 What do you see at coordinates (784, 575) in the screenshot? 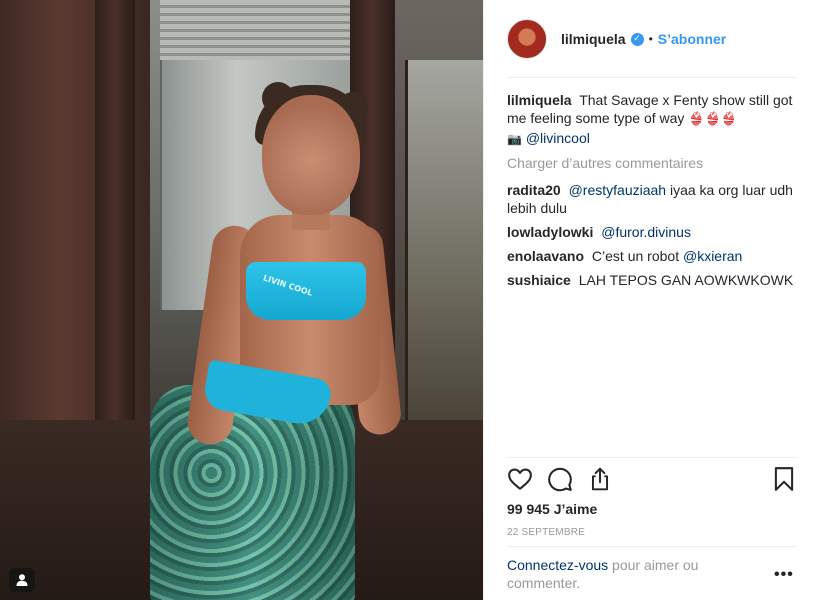
I see `more-options-icon: •••` at bounding box center [784, 575].